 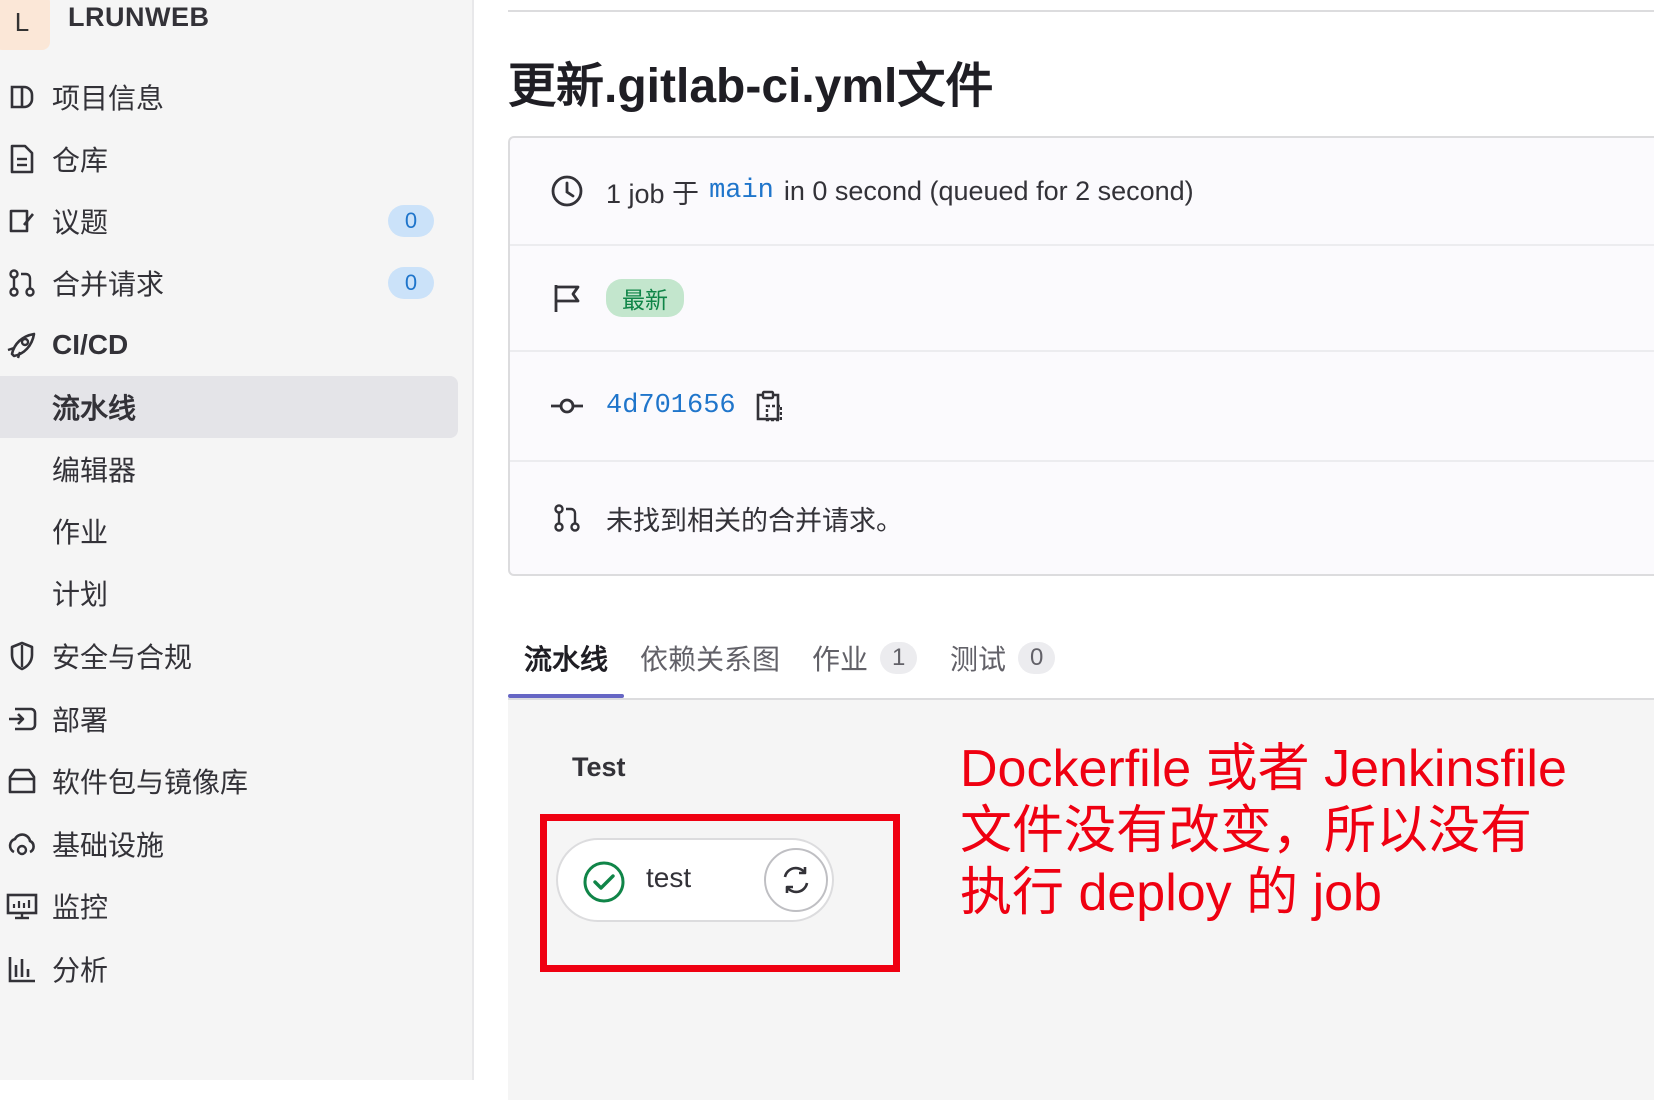 I want to click on pipeline-tabs: 流水线 依赖关系图 作业 1 测试 0, so click(x=1080, y=660).